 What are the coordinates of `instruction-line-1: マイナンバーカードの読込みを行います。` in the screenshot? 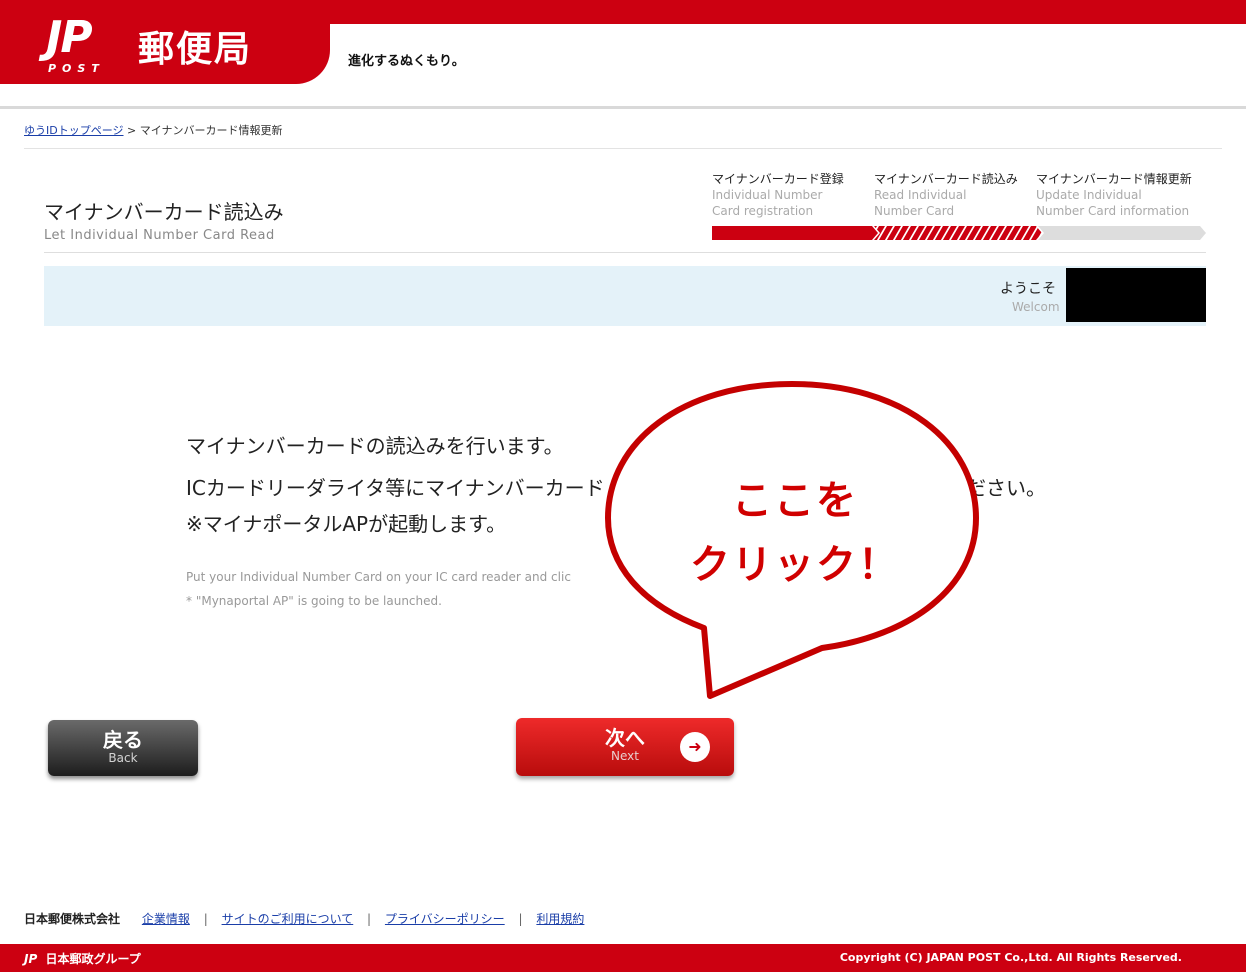 It's located at (375, 446).